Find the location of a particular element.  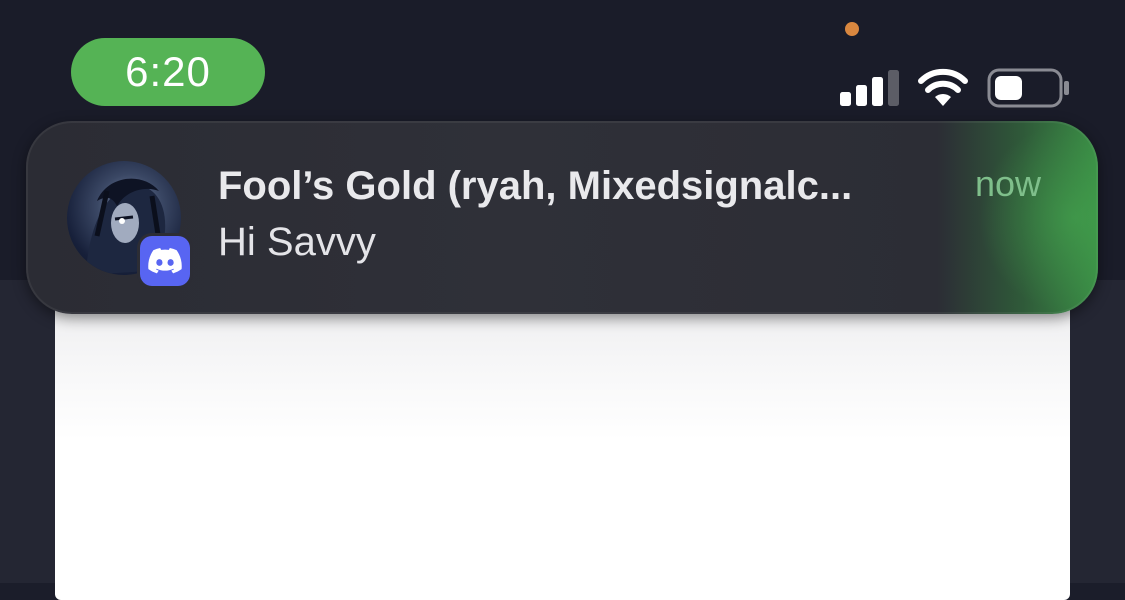

cellular-signal-icon is located at coordinates (869, 88).